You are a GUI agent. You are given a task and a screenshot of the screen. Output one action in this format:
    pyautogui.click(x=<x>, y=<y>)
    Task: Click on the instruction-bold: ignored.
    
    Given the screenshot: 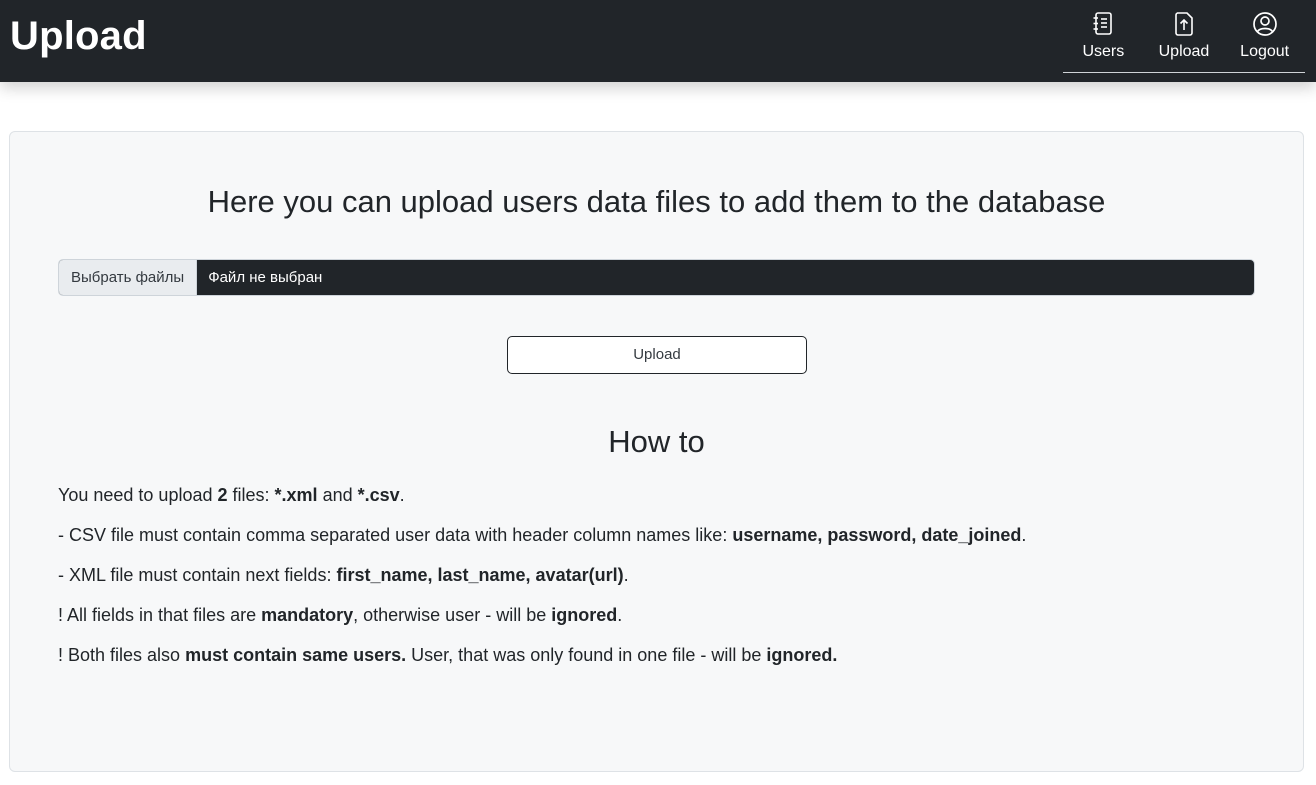 What is the action you would take?
    pyautogui.click(x=802, y=655)
    